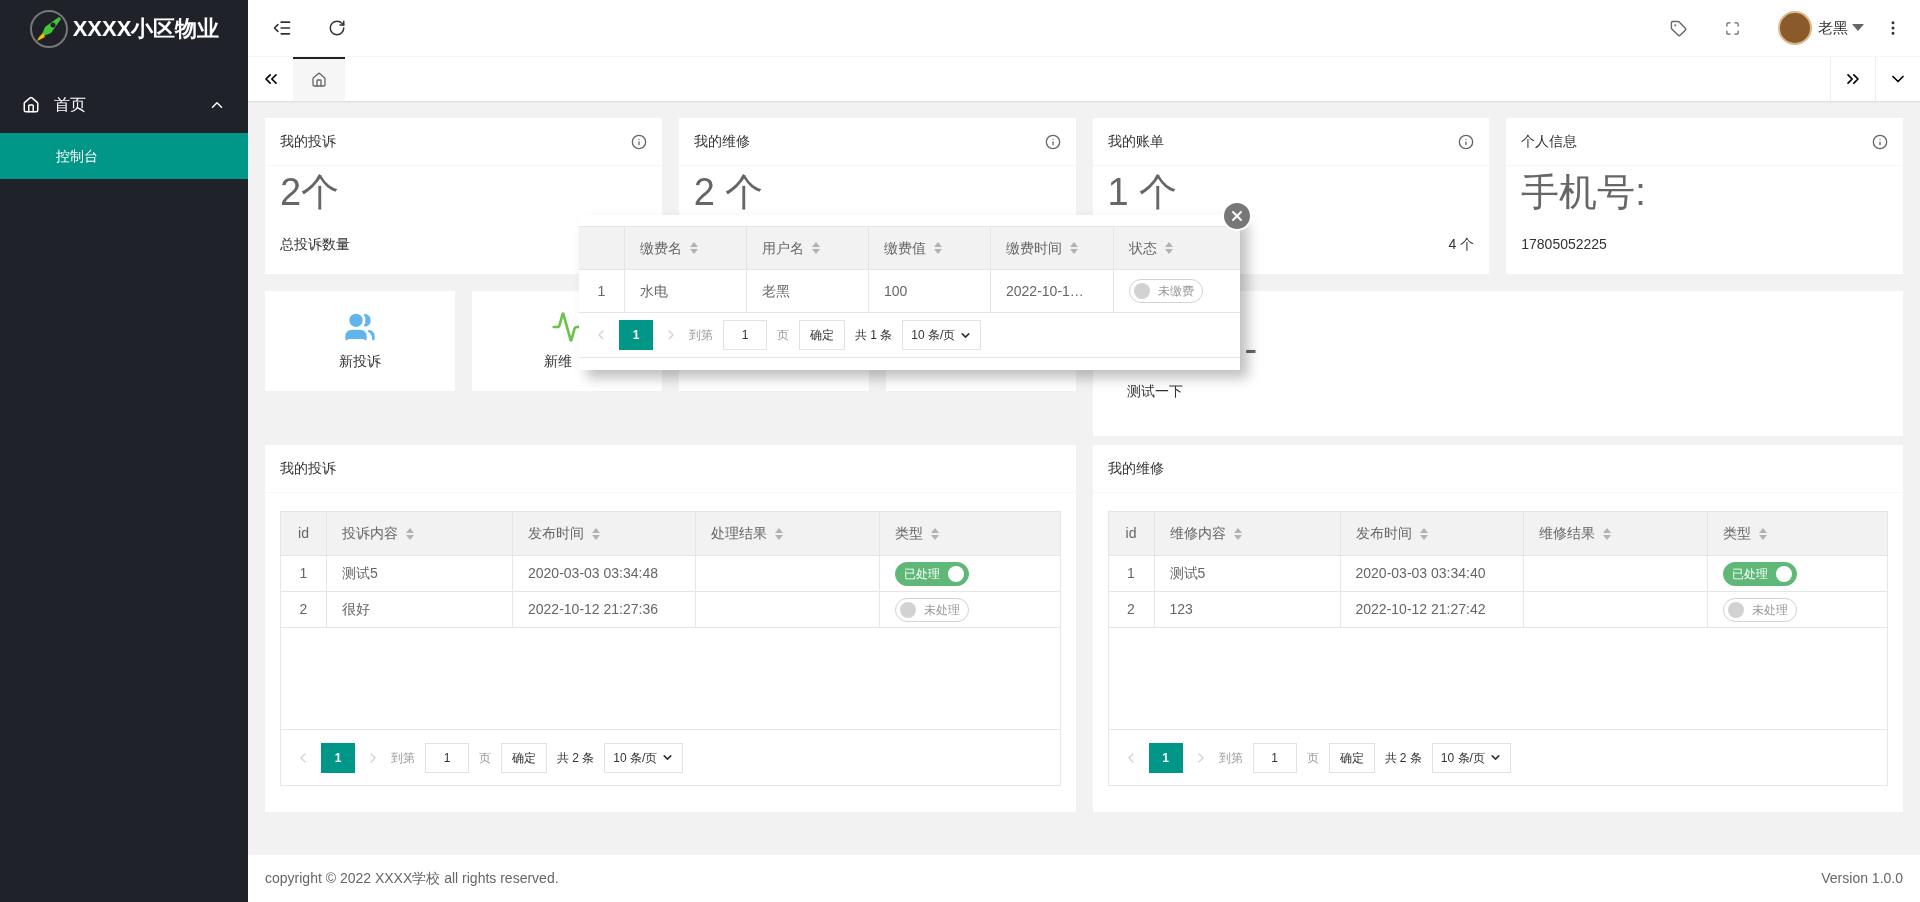 The width and height of the screenshot is (1920, 902). I want to click on column-header: 缴费时间, so click(1052, 248).